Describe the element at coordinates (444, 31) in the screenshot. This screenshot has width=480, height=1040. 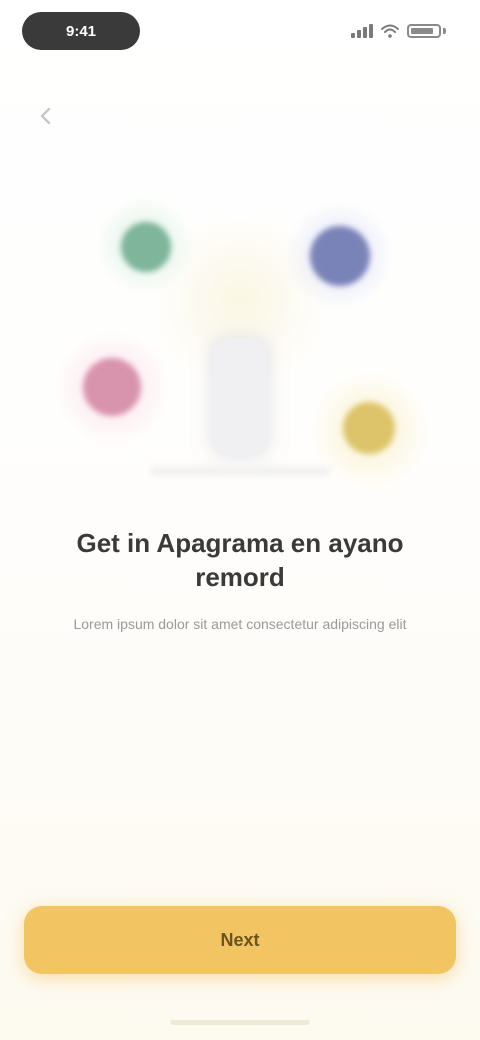
I see `battery-cap` at that location.